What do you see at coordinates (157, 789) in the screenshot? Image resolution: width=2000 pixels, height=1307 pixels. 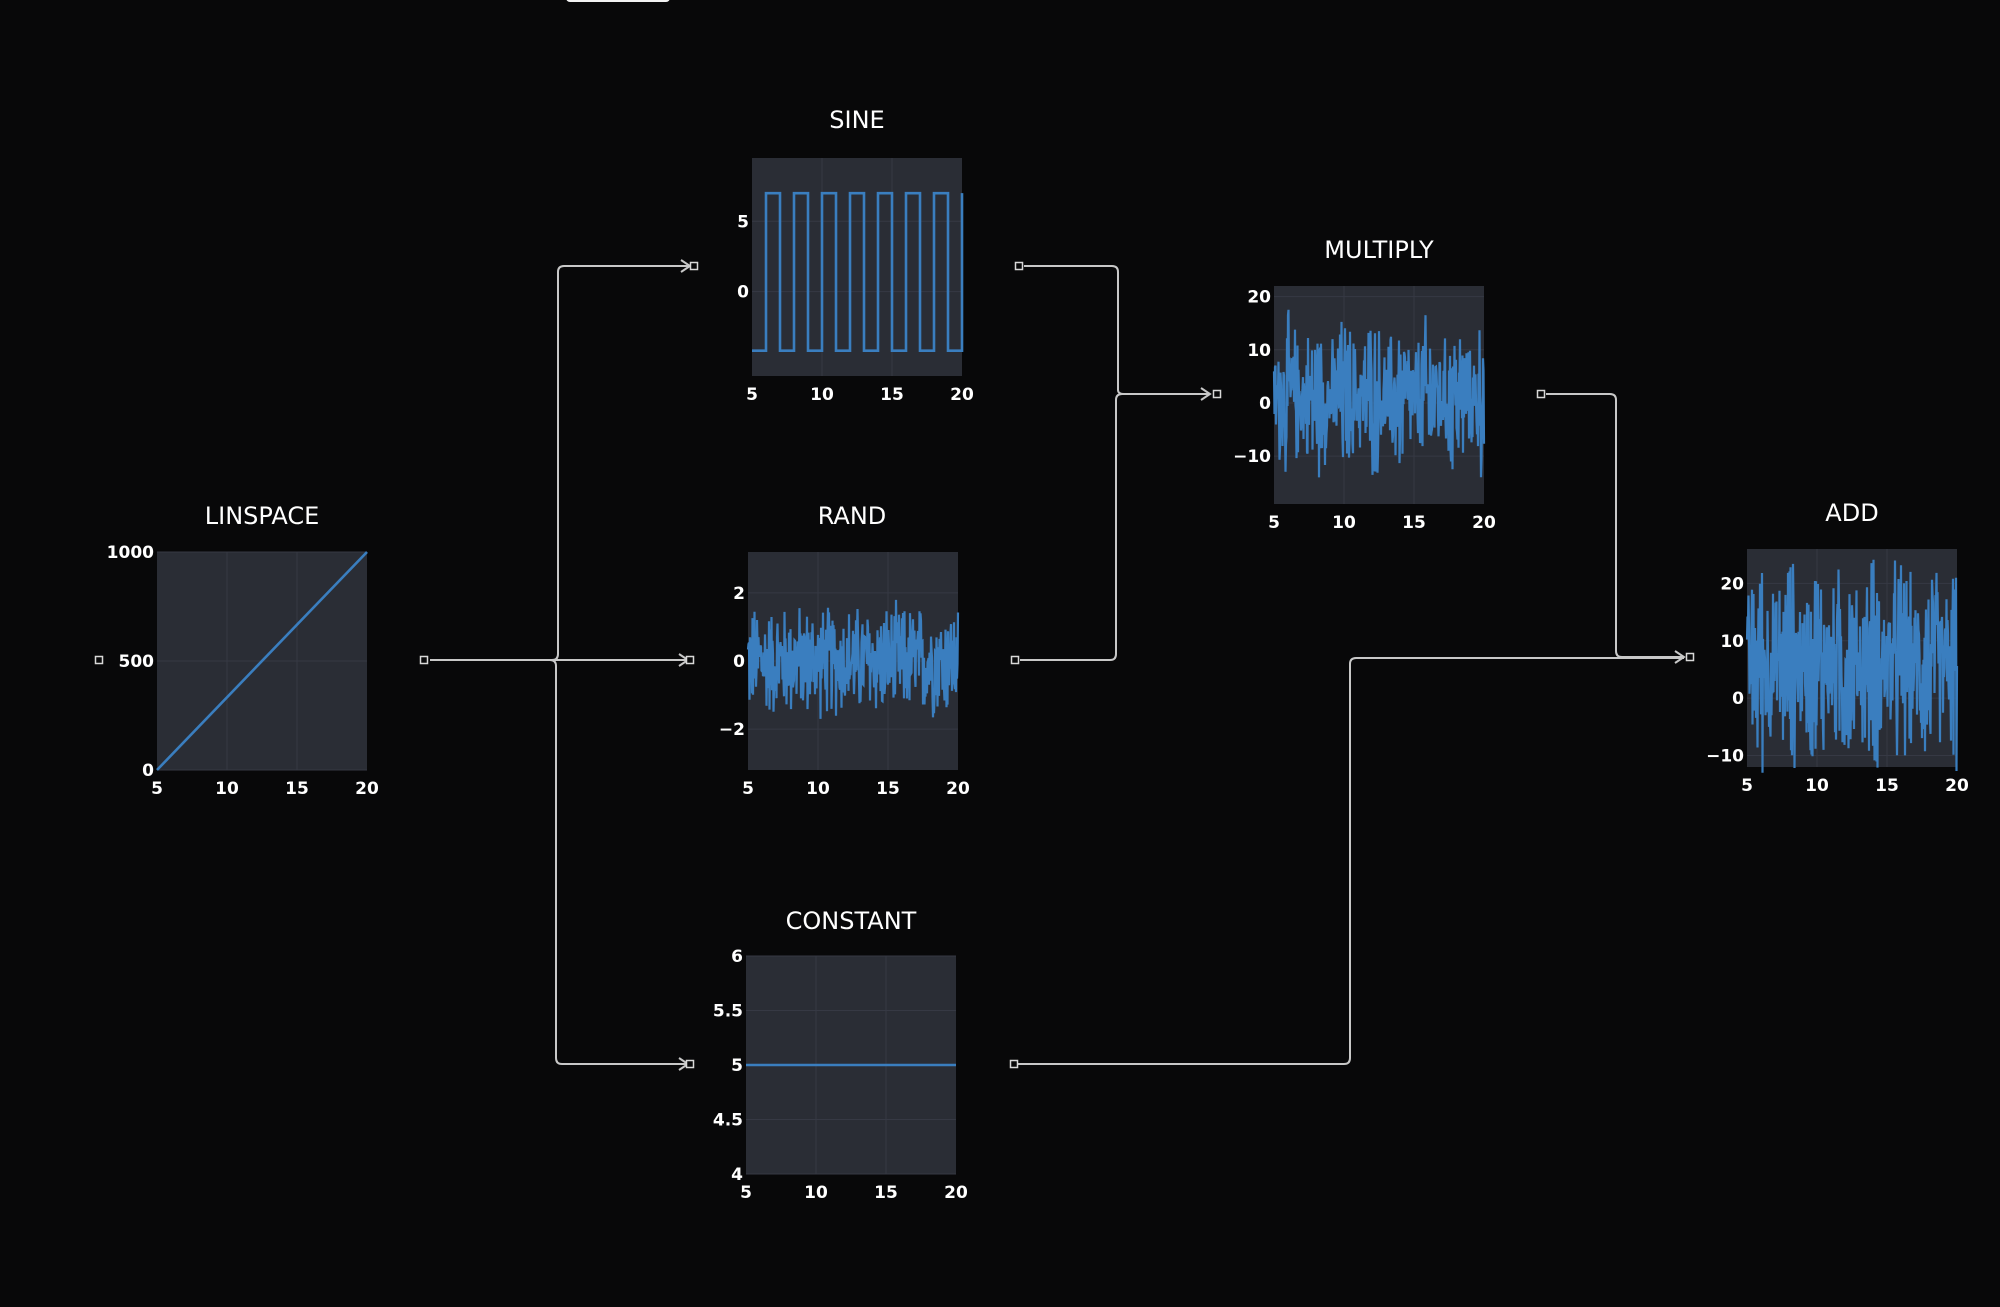 I see `linspace-xtick: 5` at bounding box center [157, 789].